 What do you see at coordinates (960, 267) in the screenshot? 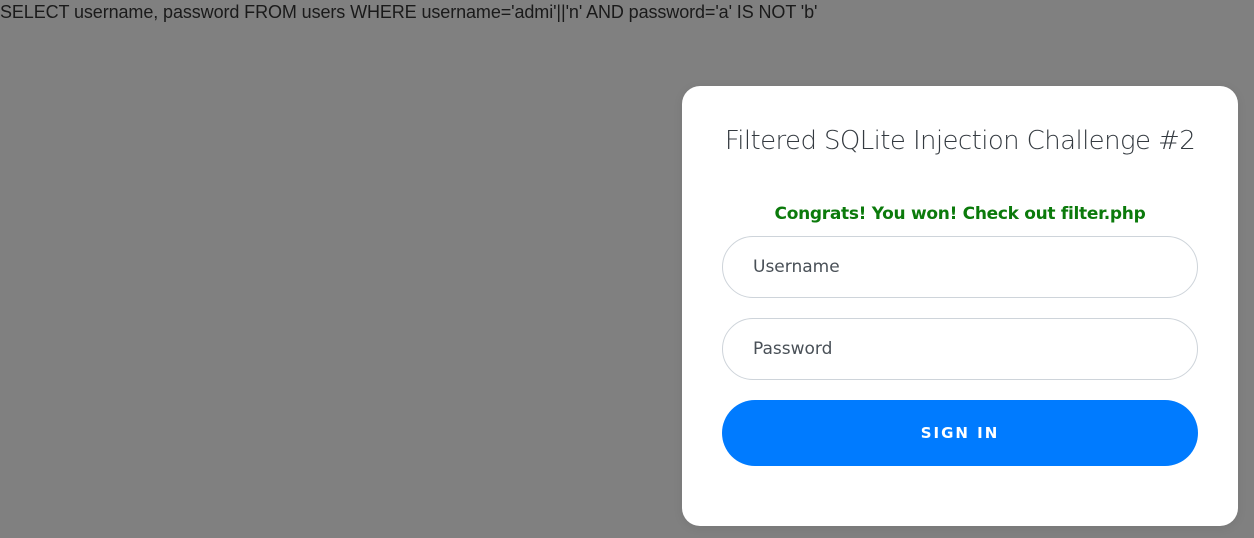
I see `username-input` at bounding box center [960, 267].